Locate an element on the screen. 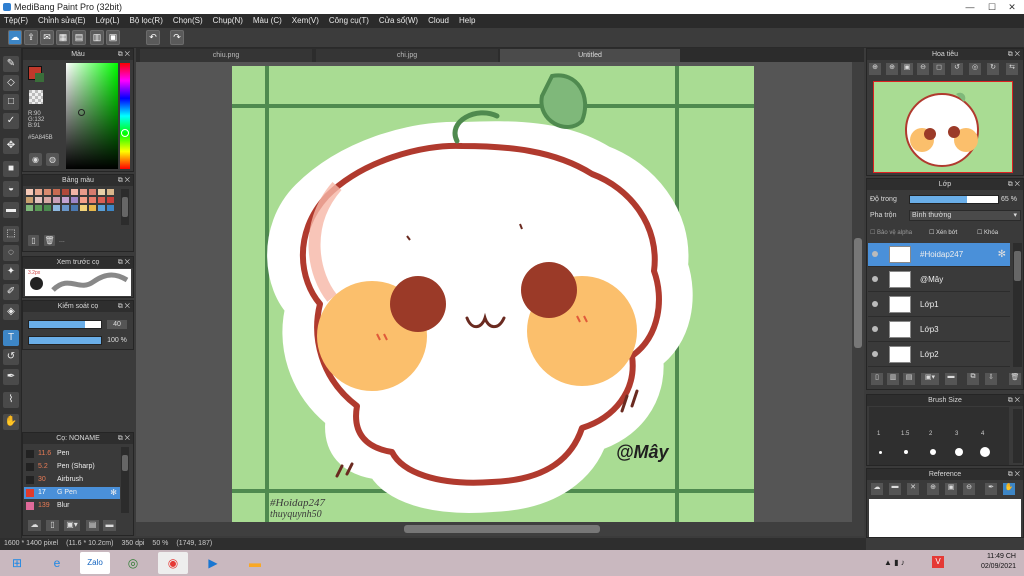 This screenshot has height=576, width=1024. comment-icon: ✉ is located at coordinates (47, 37).